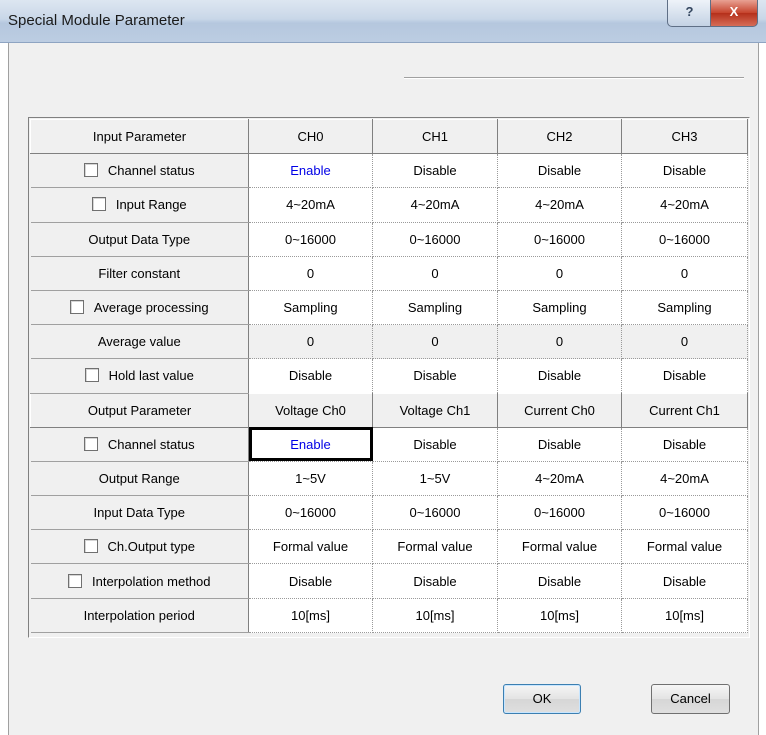 The height and width of the screenshot is (735, 766). What do you see at coordinates (96, 20) in the screenshot?
I see `window-title: Special Module Parameter` at bounding box center [96, 20].